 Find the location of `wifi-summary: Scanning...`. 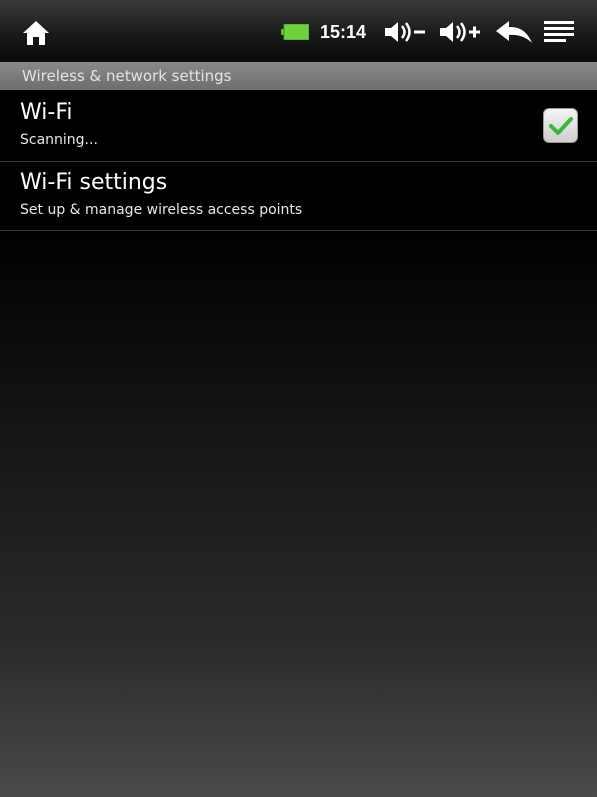

wifi-summary: Scanning... is located at coordinates (59, 140).